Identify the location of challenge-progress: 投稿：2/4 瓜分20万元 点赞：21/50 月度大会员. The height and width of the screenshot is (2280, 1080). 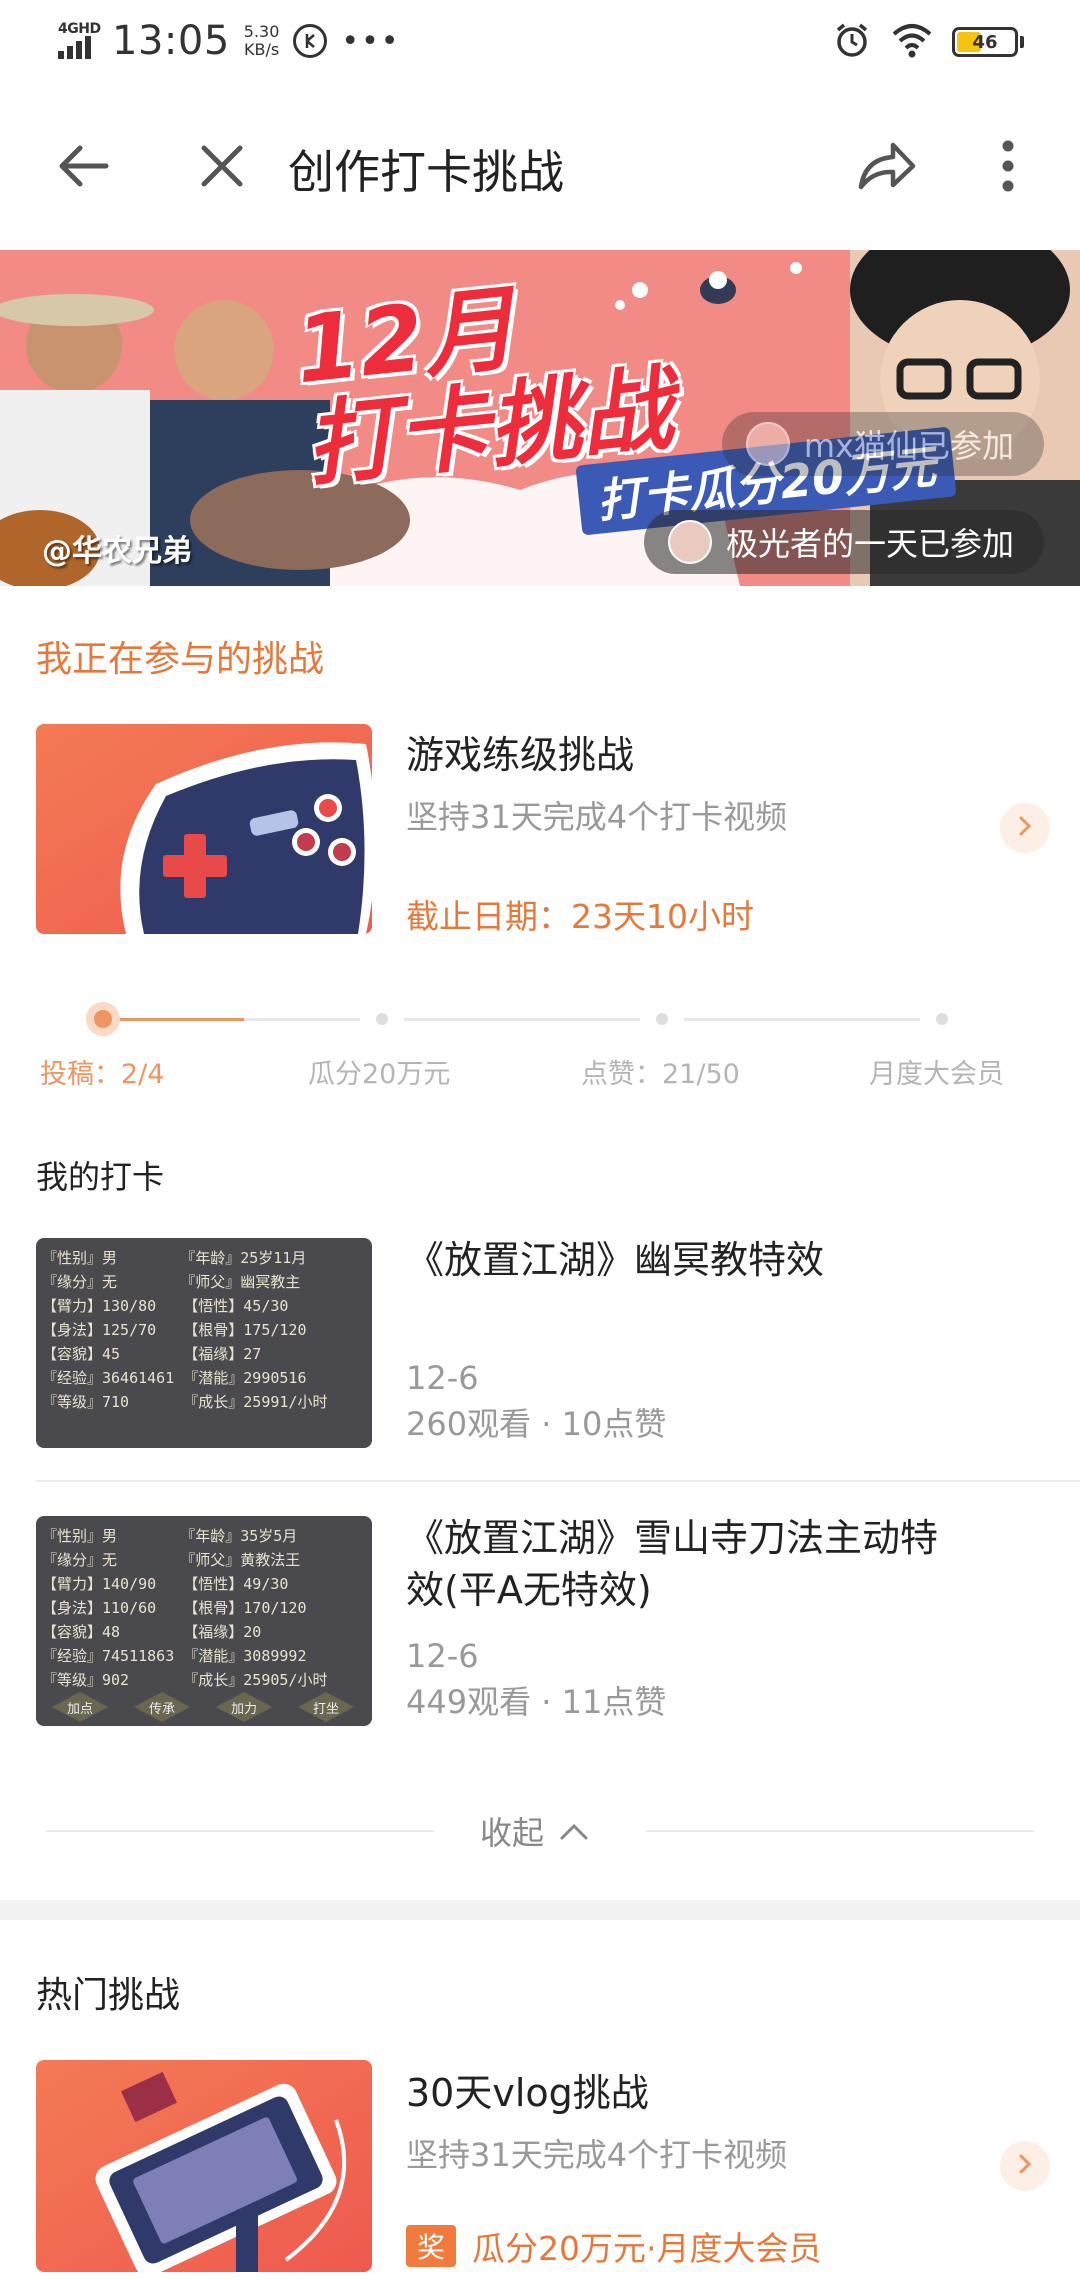
(540, 1045).